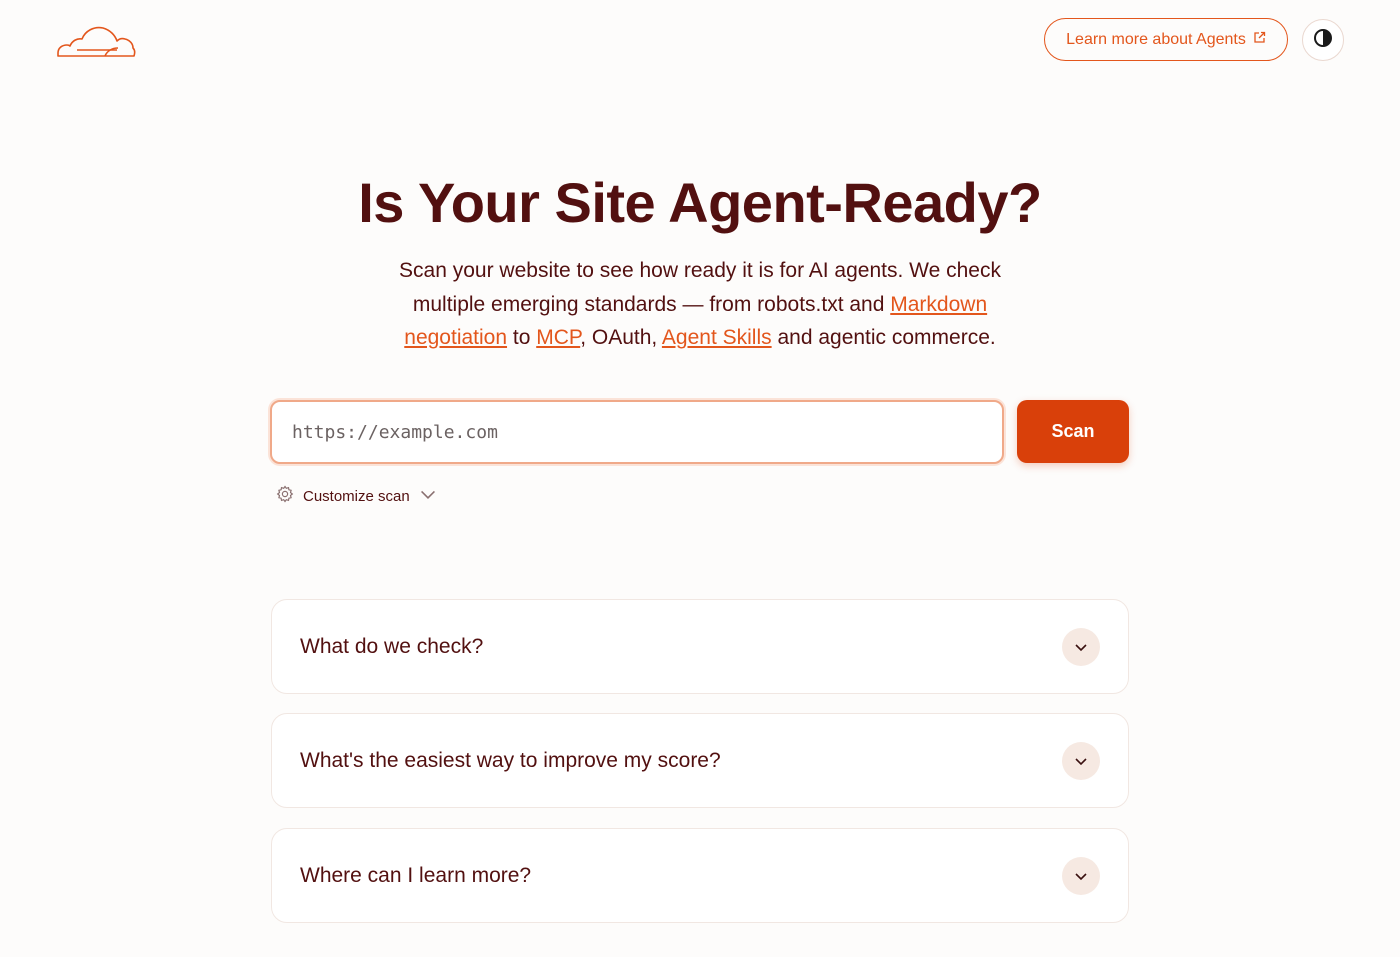  I want to click on faq-item-learn-more: Where can I learn more?, so click(700, 875).